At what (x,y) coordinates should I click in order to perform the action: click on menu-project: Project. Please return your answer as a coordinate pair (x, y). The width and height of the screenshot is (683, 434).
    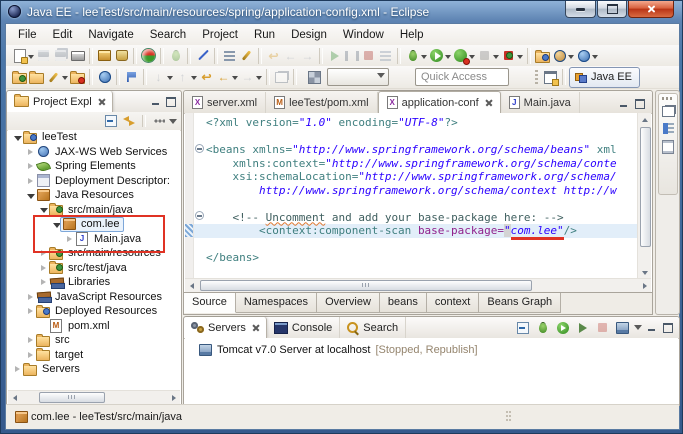
    Looking at the image, I should click on (220, 35).